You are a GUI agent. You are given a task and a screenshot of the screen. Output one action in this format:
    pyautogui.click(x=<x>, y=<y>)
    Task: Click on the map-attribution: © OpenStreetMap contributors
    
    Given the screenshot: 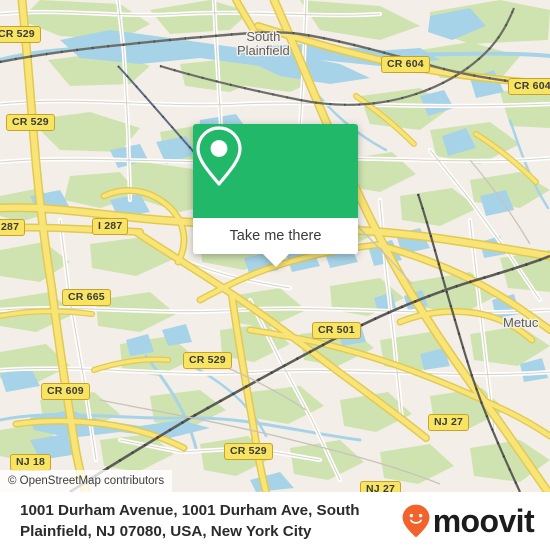 What is the action you would take?
    pyautogui.click(x=86, y=481)
    